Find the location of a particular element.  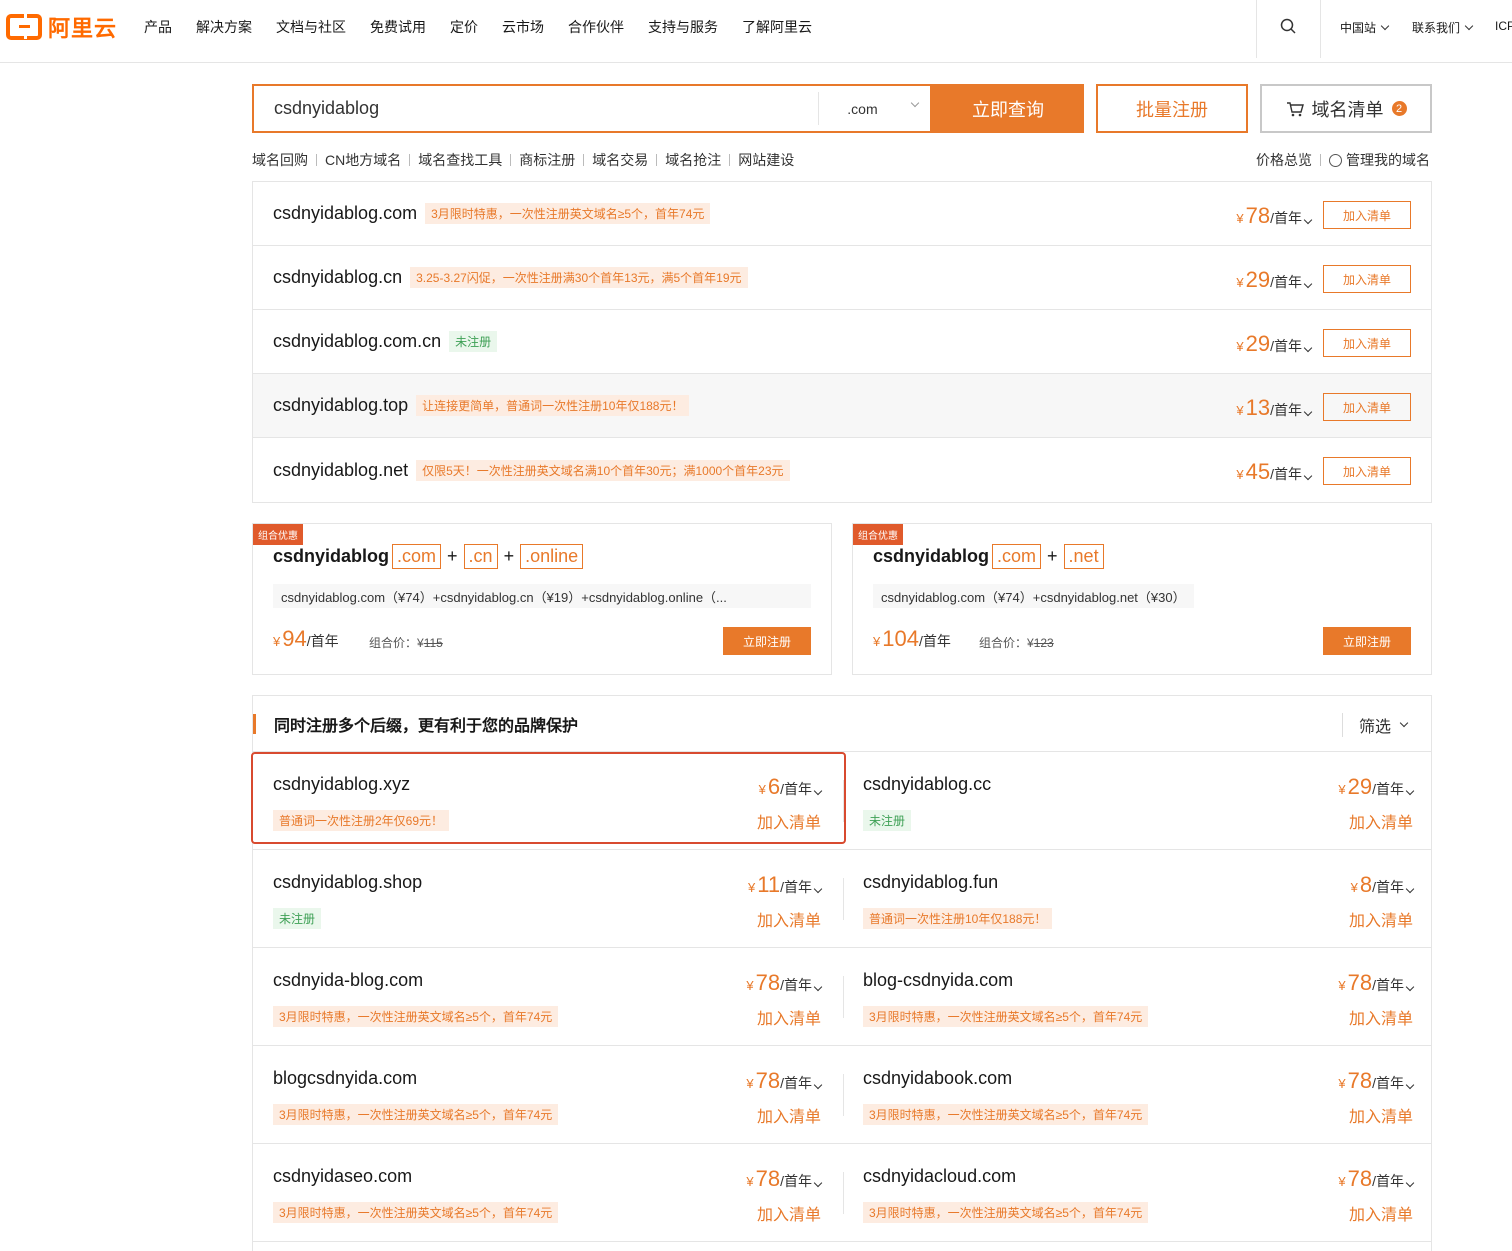

price-selector: ¥11/首年 is located at coordinates (785, 885).